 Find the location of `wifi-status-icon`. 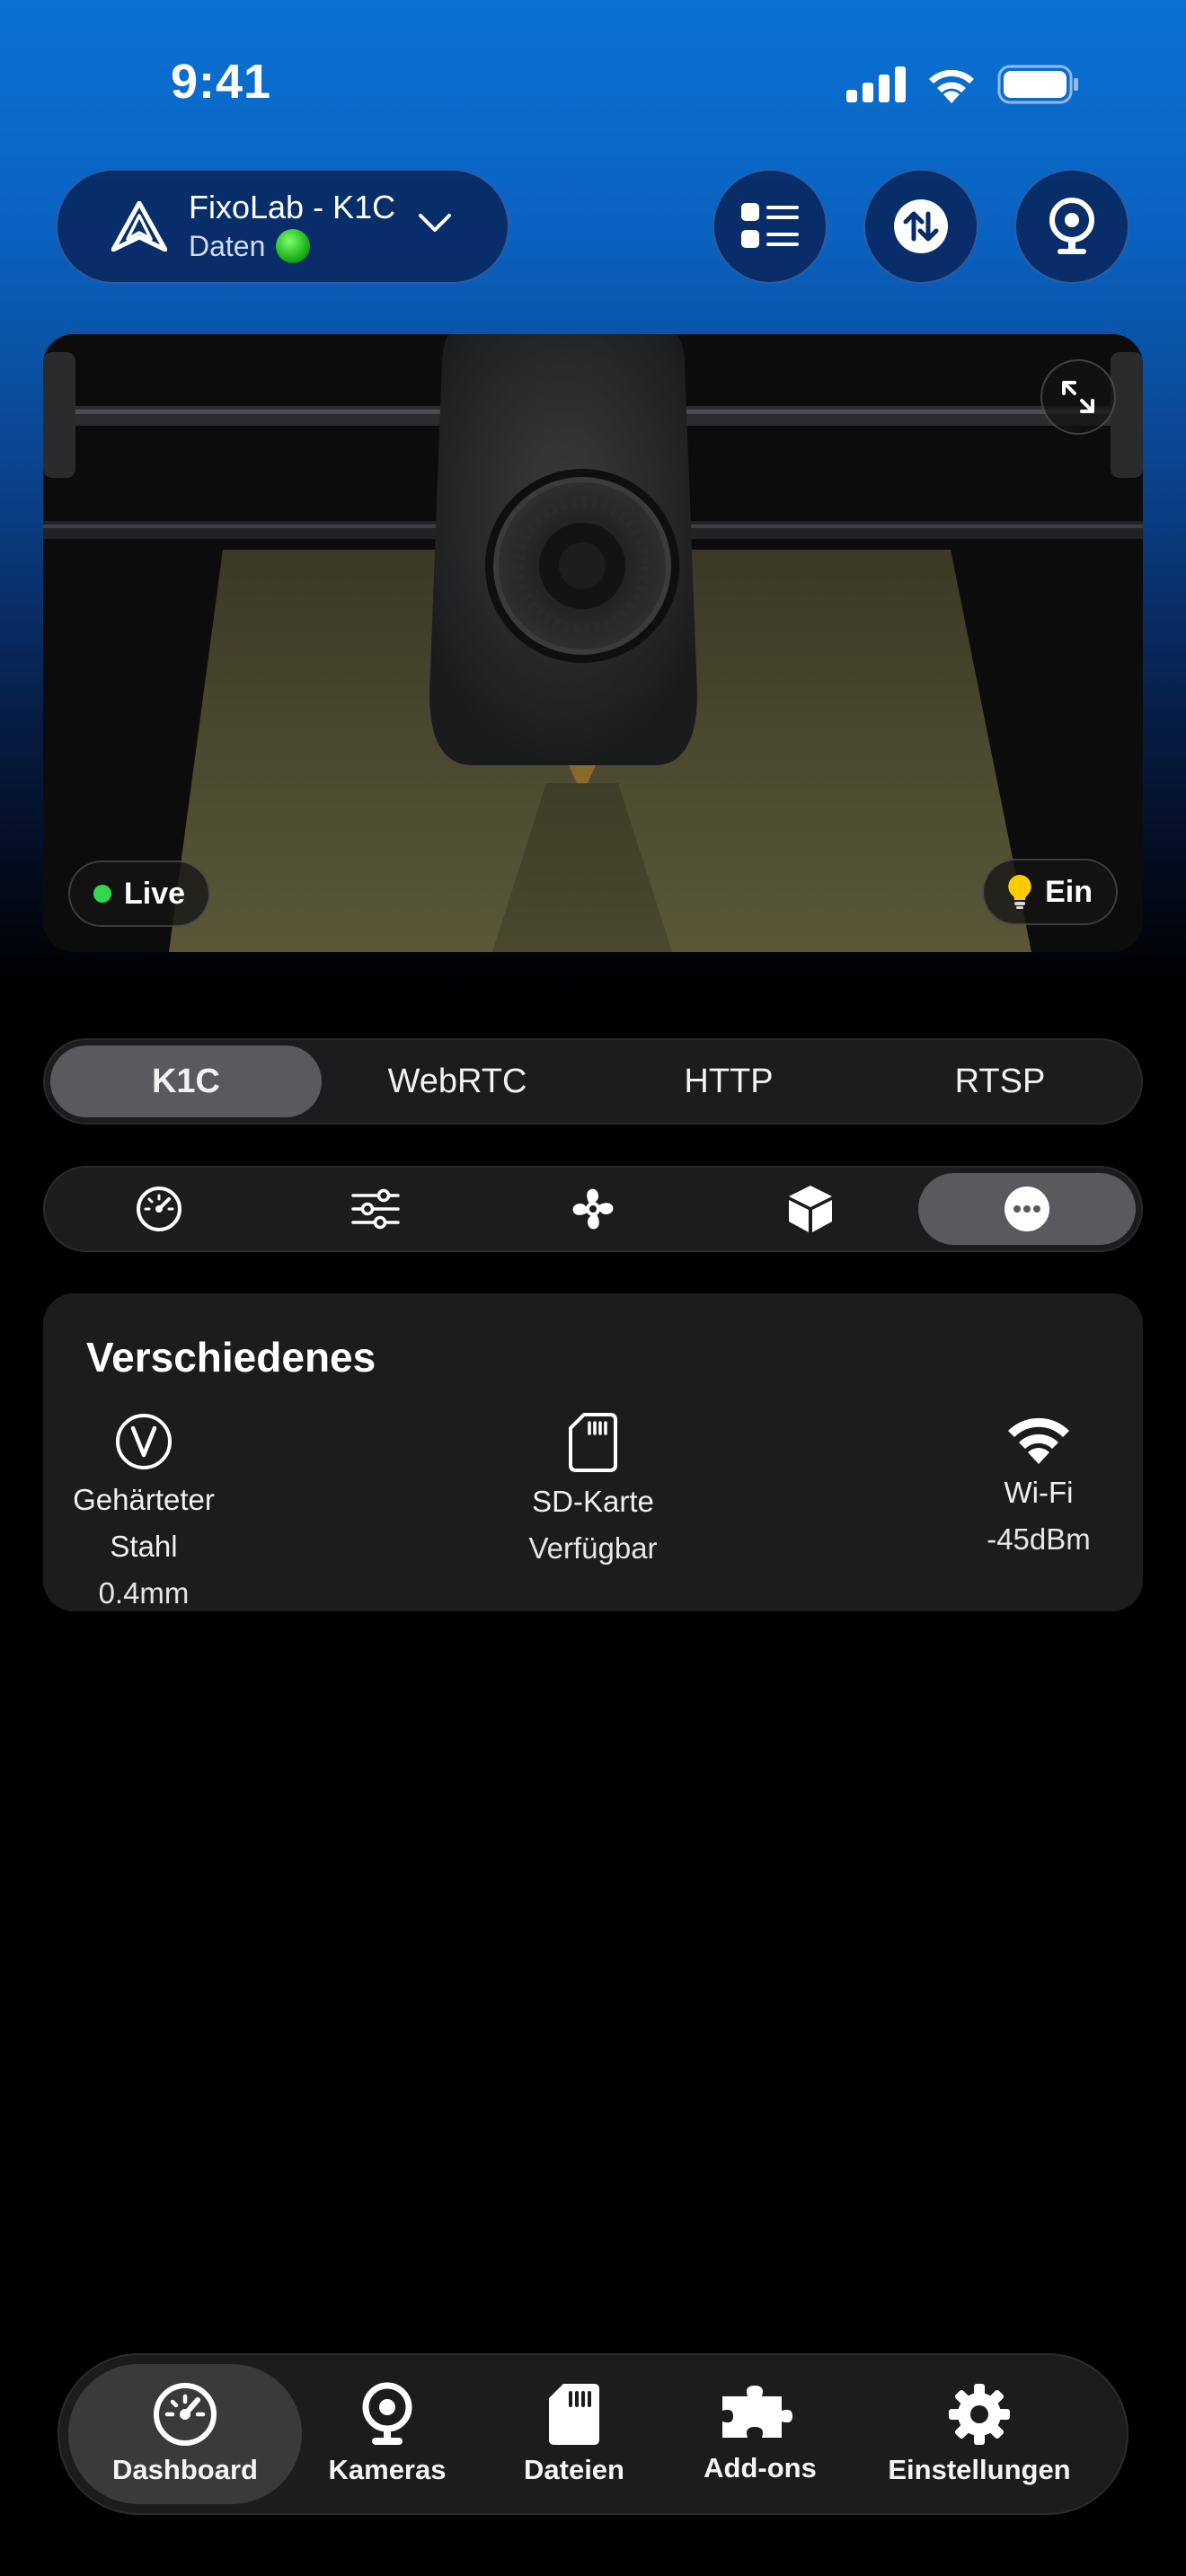

wifi-status-icon is located at coordinates (951, 86).